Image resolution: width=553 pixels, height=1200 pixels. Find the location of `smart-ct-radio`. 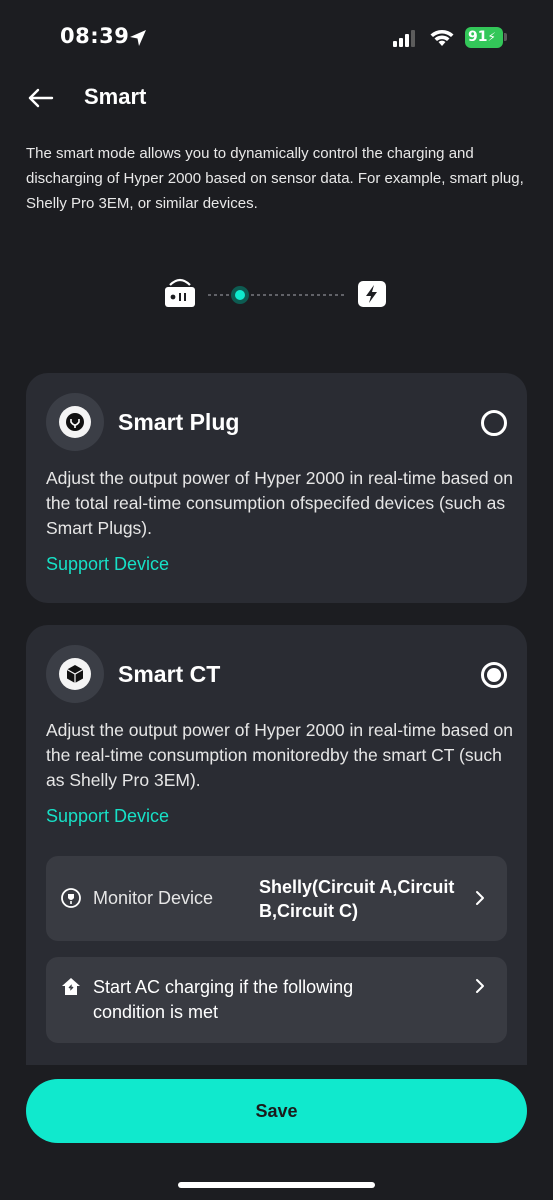

smart-ct-radio is located at coordinates (494, 675).